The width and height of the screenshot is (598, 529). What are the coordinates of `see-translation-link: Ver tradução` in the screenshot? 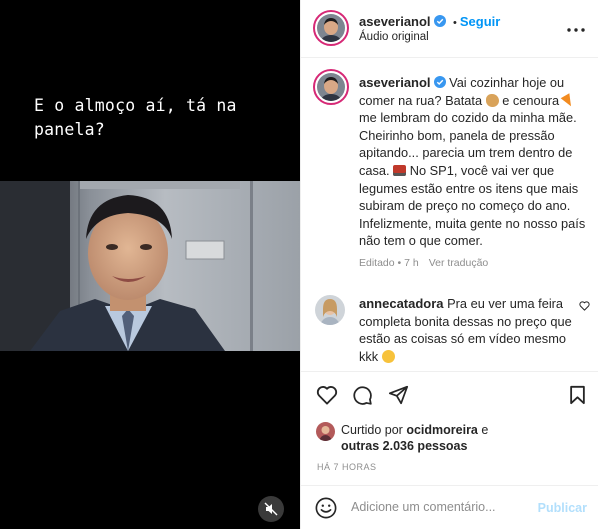 It's located at (459, 263).